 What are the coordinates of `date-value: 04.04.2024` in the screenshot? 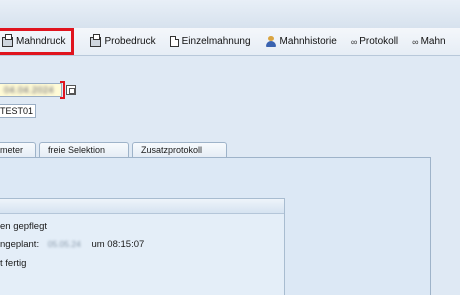 It's located at (29, 90).